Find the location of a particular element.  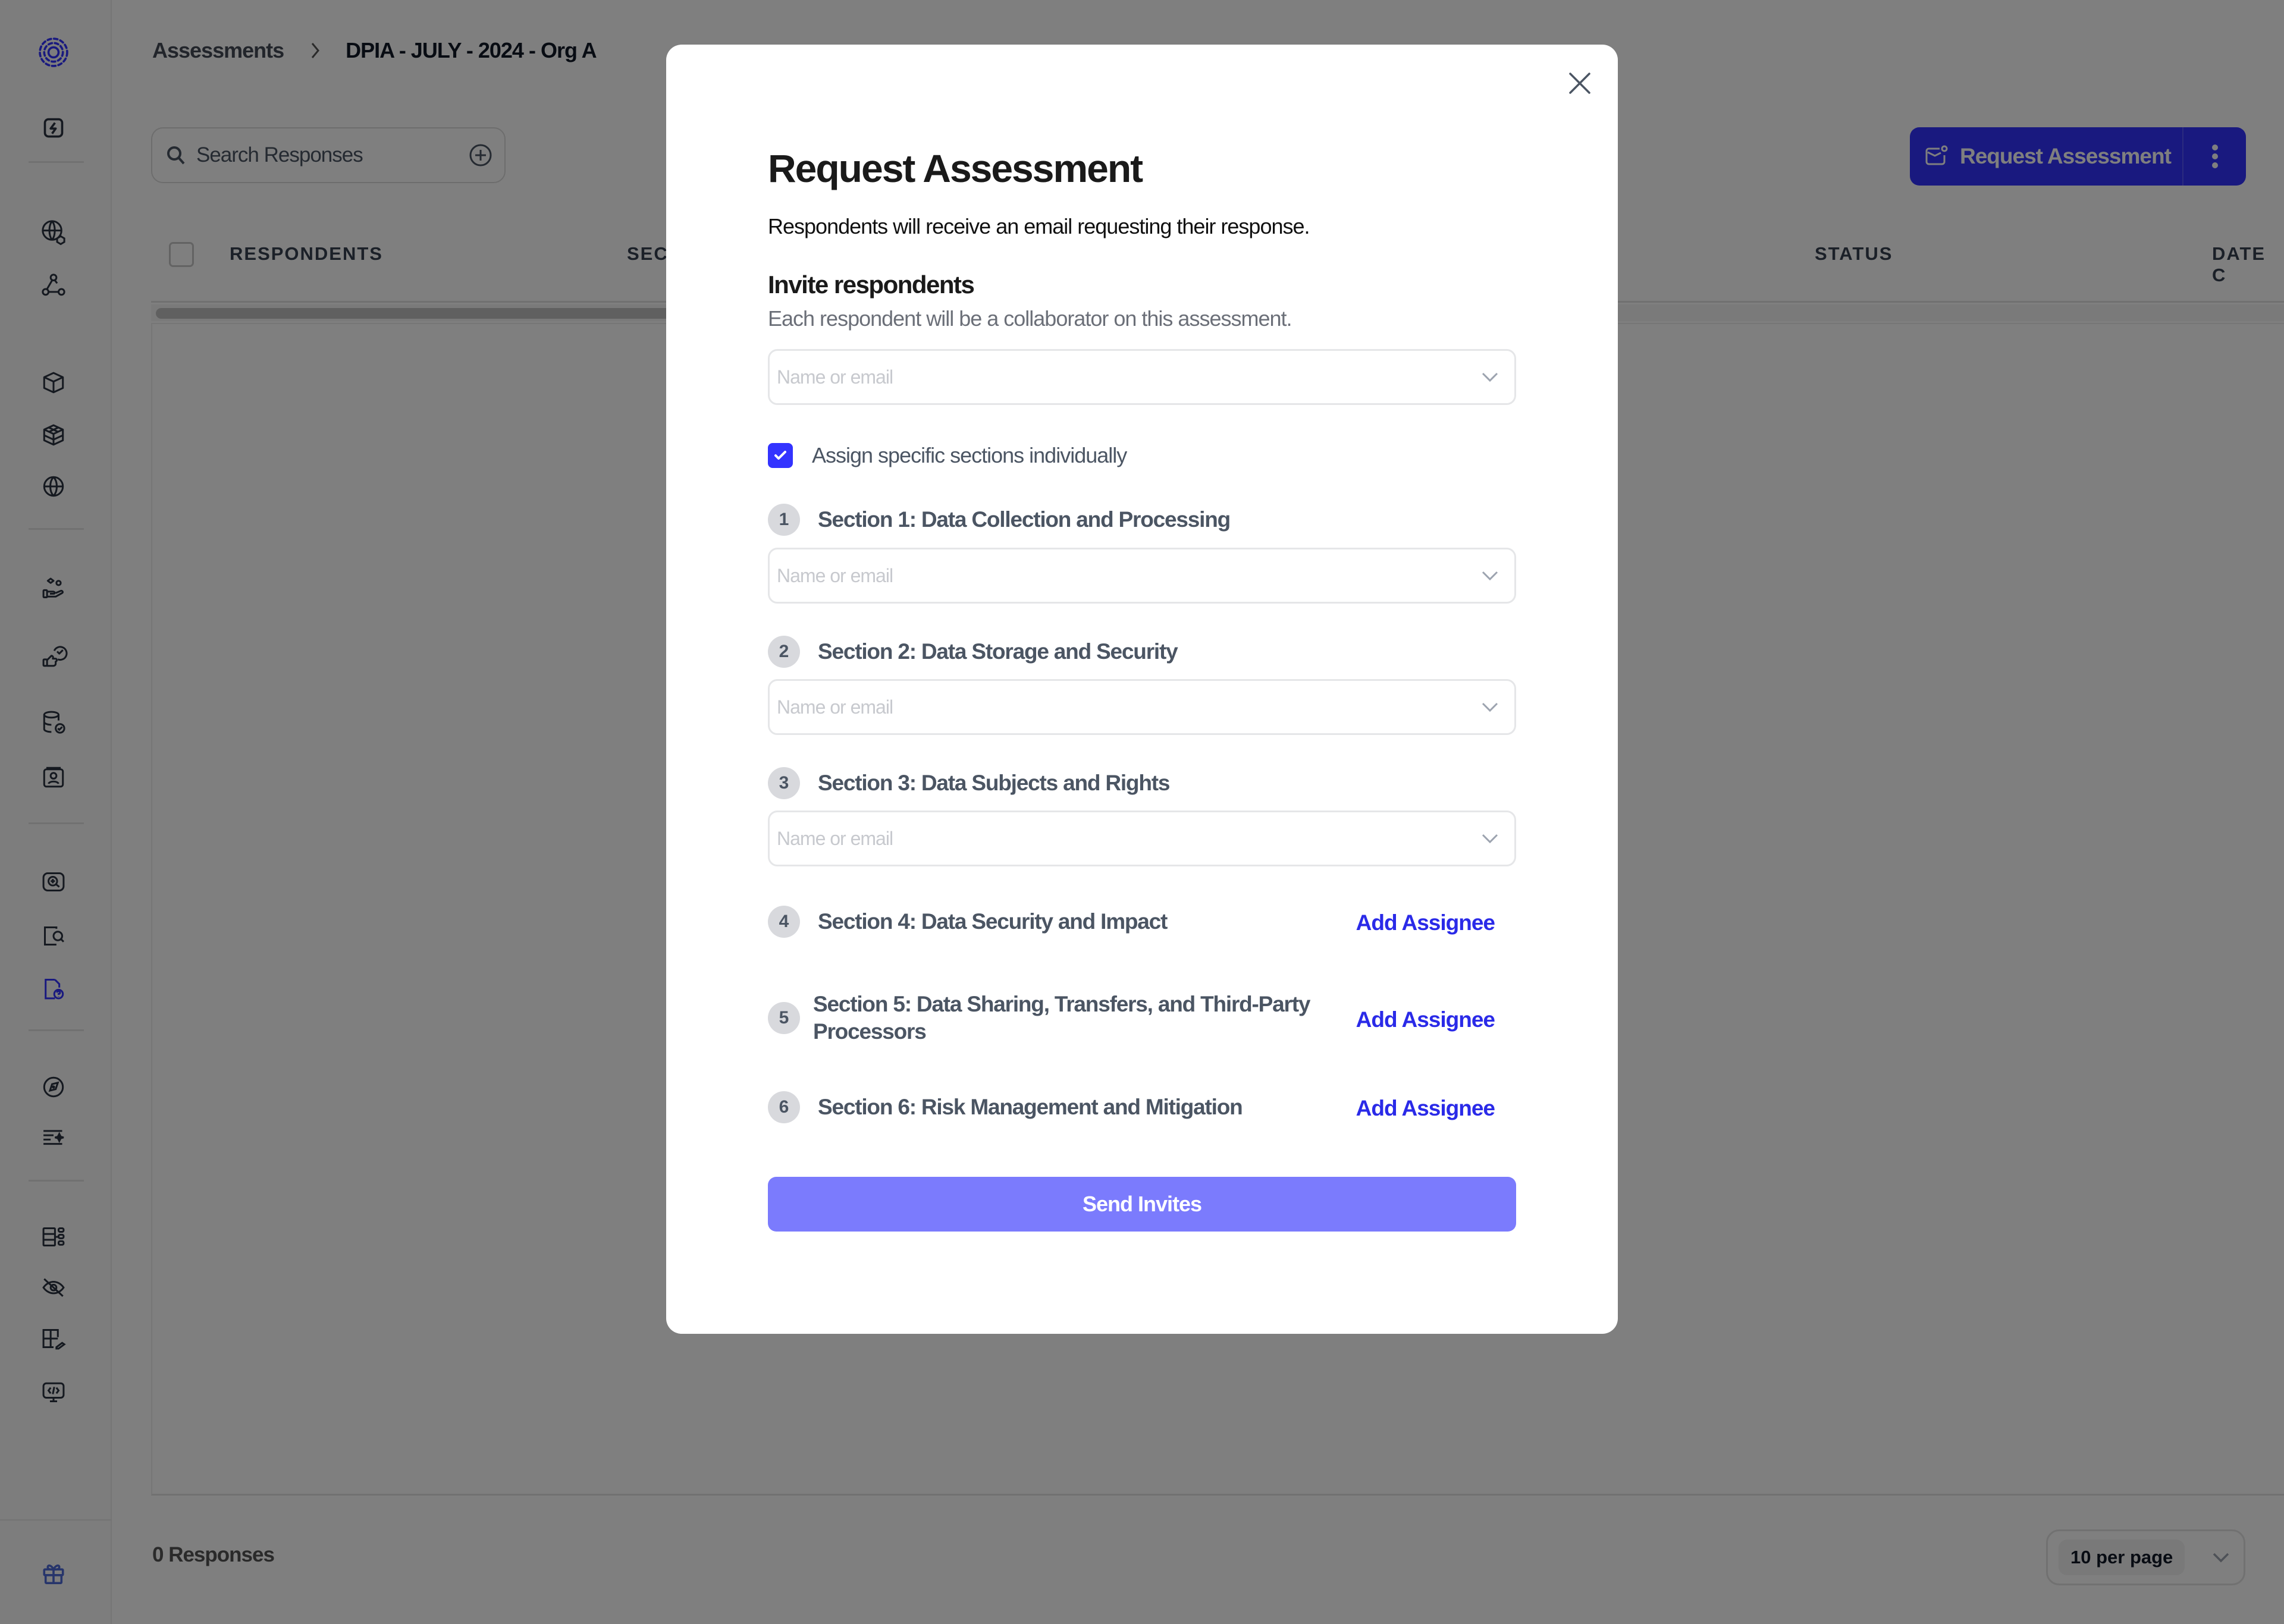

invite-respondents-placeholder: Name or email is located at coordinates (835, 377).